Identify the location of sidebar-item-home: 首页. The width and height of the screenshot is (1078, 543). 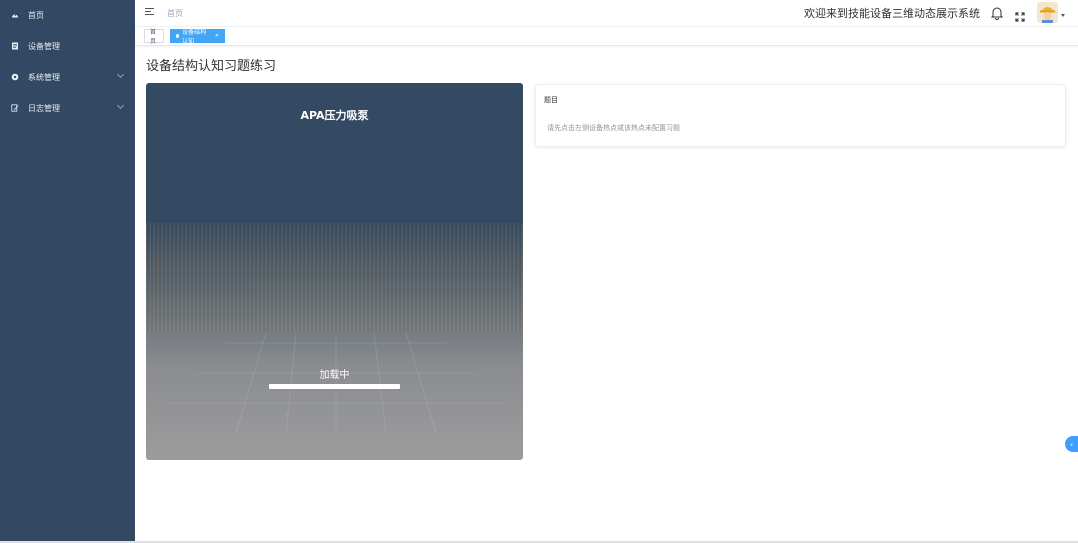
(67, 15).